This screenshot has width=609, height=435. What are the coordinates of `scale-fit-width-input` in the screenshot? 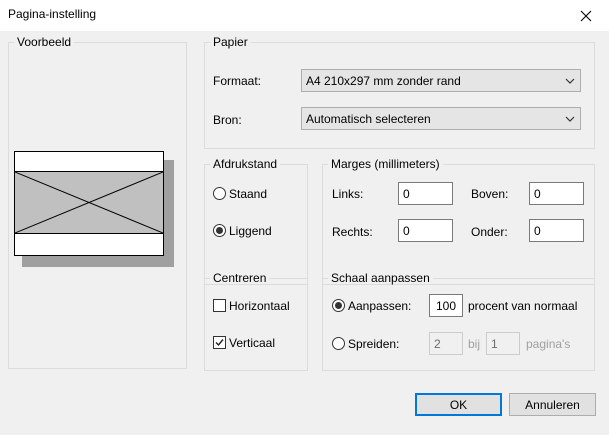 It's located at (446, 343).